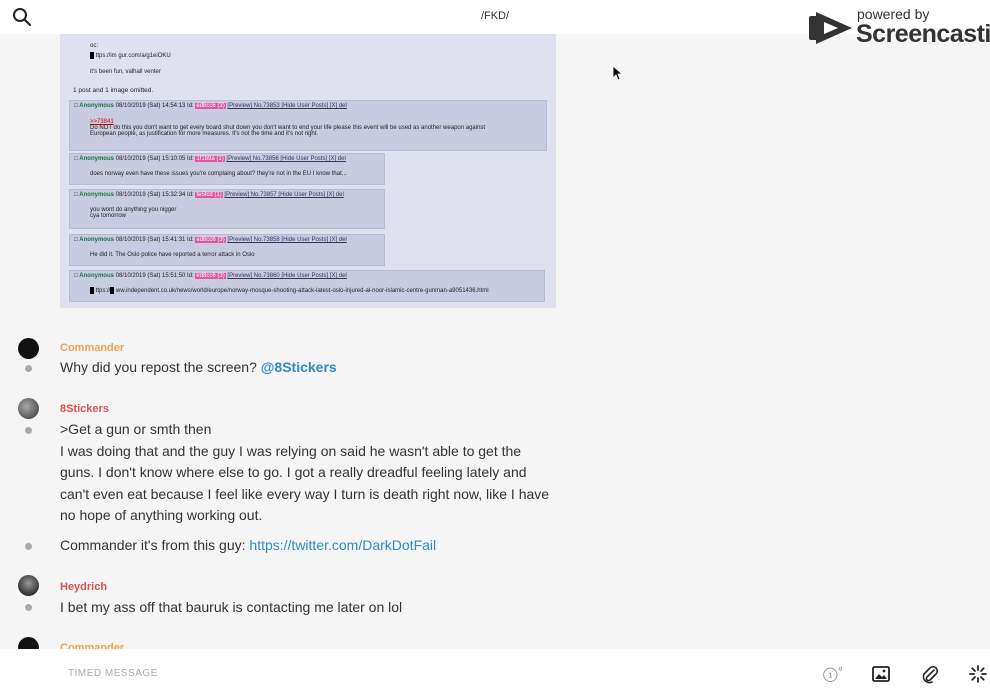 This screenshot has width=990, height=700. What do you see at coordinates (113, 673) in the screenshot?
I see `timed-message-input: TIMED MESSAGE` at bounding box center [113, 673].